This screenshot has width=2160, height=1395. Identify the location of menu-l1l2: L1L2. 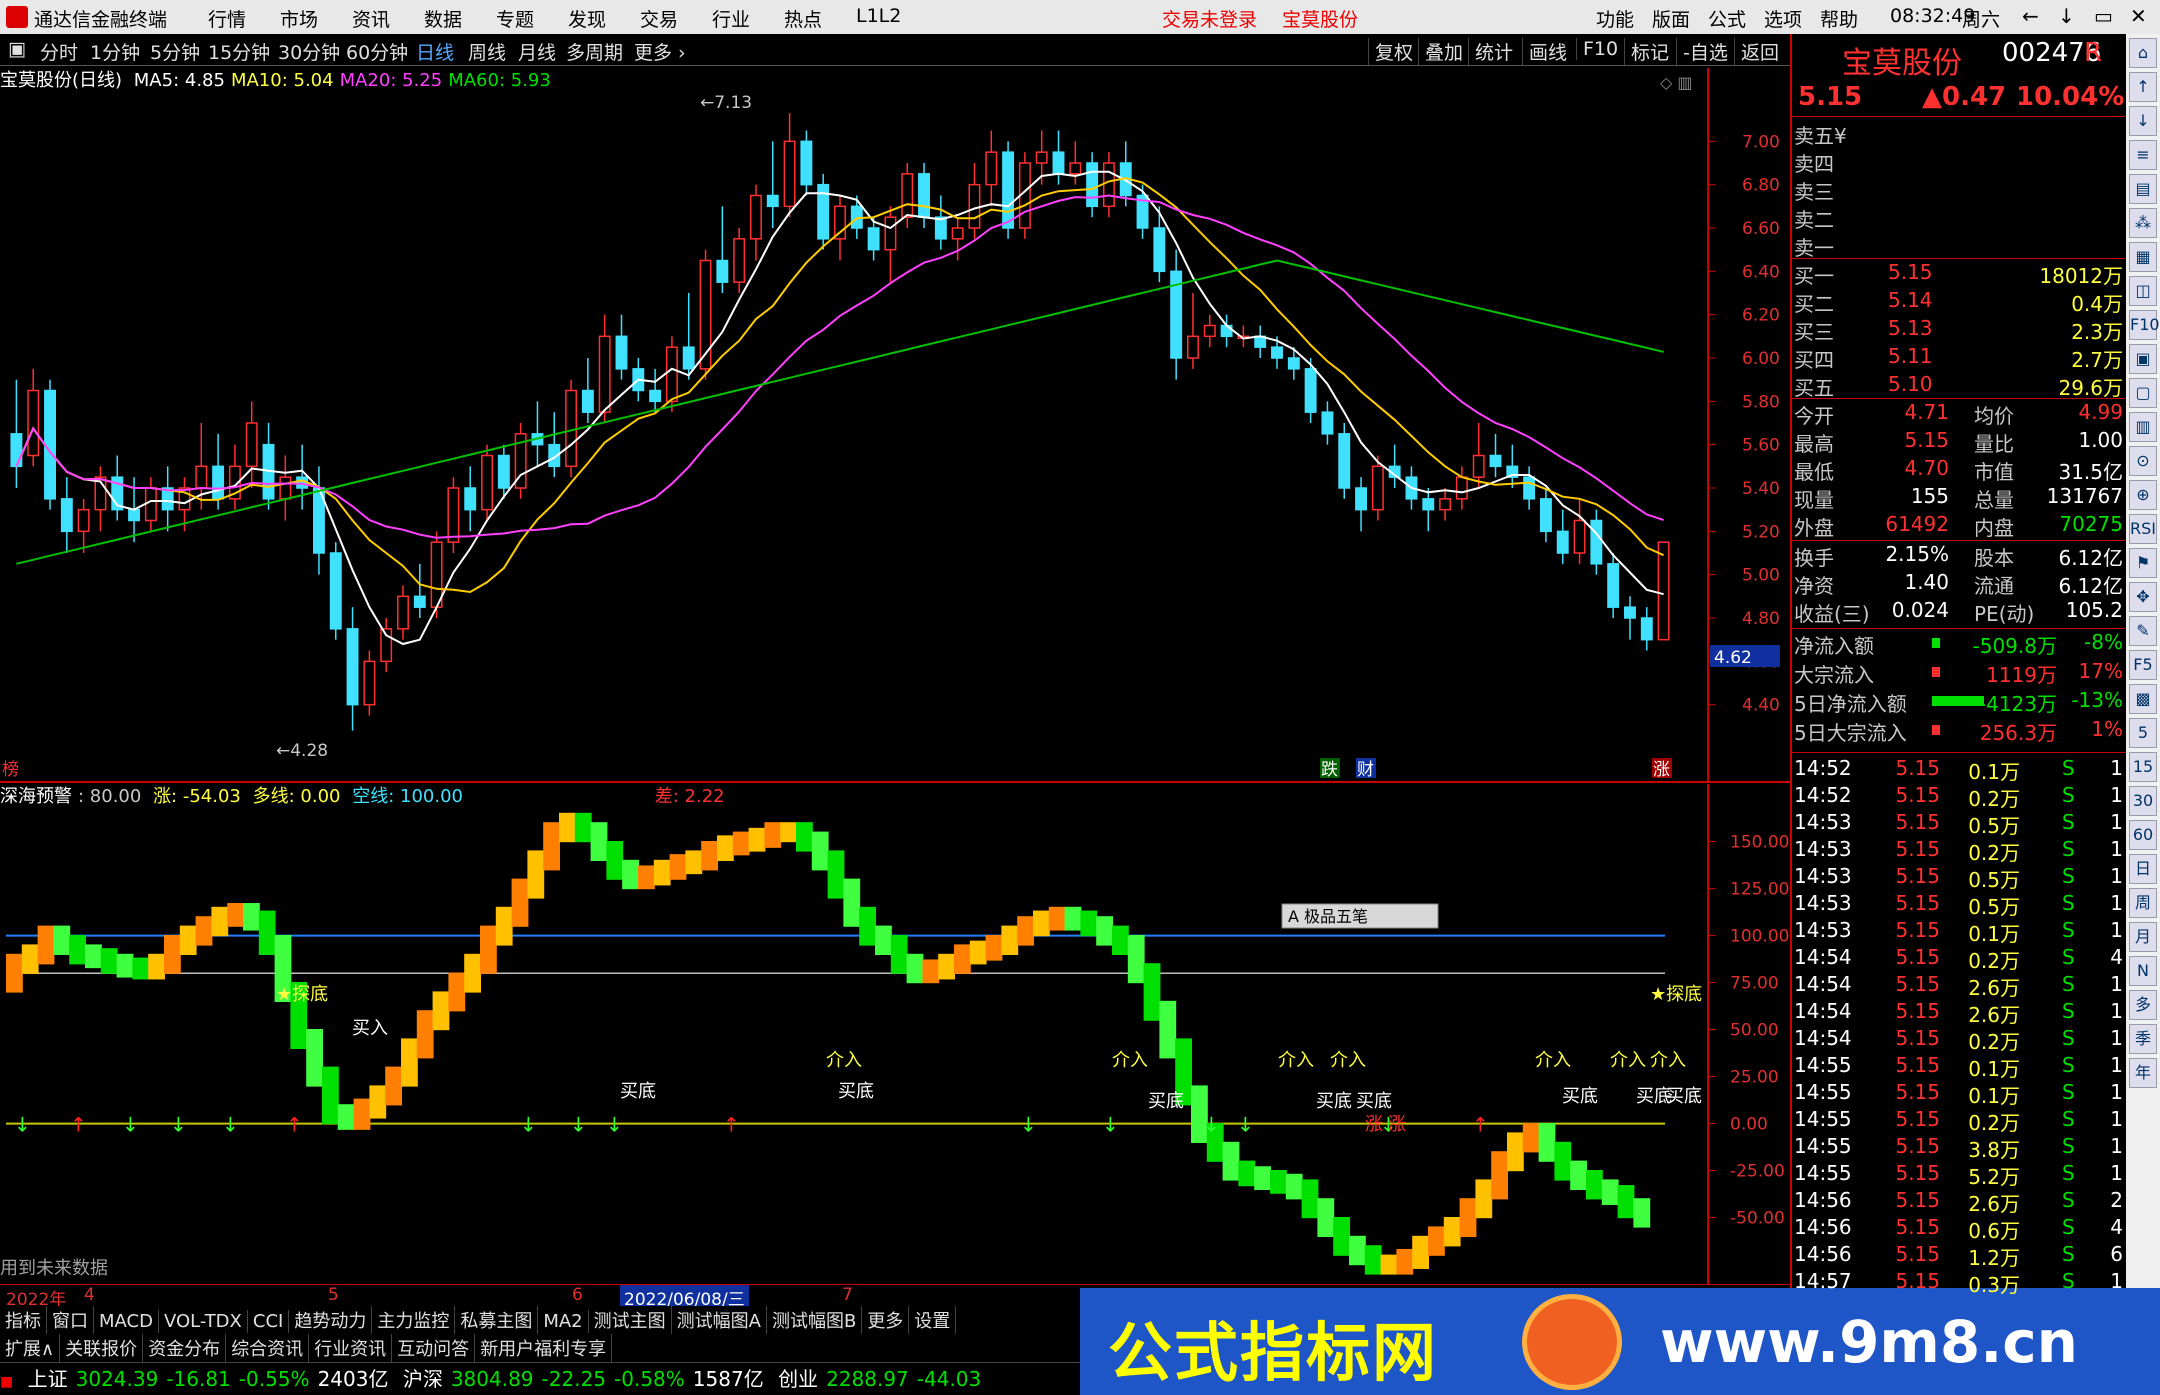
(878, 16).